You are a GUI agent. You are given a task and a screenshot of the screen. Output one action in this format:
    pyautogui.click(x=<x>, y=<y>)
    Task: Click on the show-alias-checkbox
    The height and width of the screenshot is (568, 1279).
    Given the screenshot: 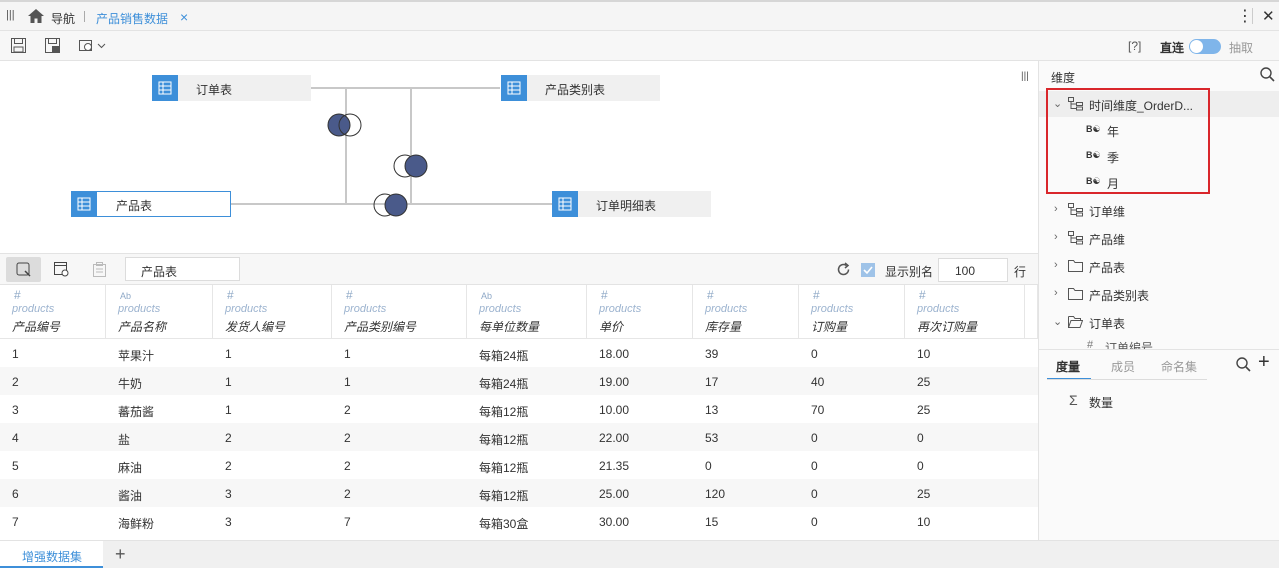 What is the action you would take?
    pyautogui.click(x=868, y=270)
    